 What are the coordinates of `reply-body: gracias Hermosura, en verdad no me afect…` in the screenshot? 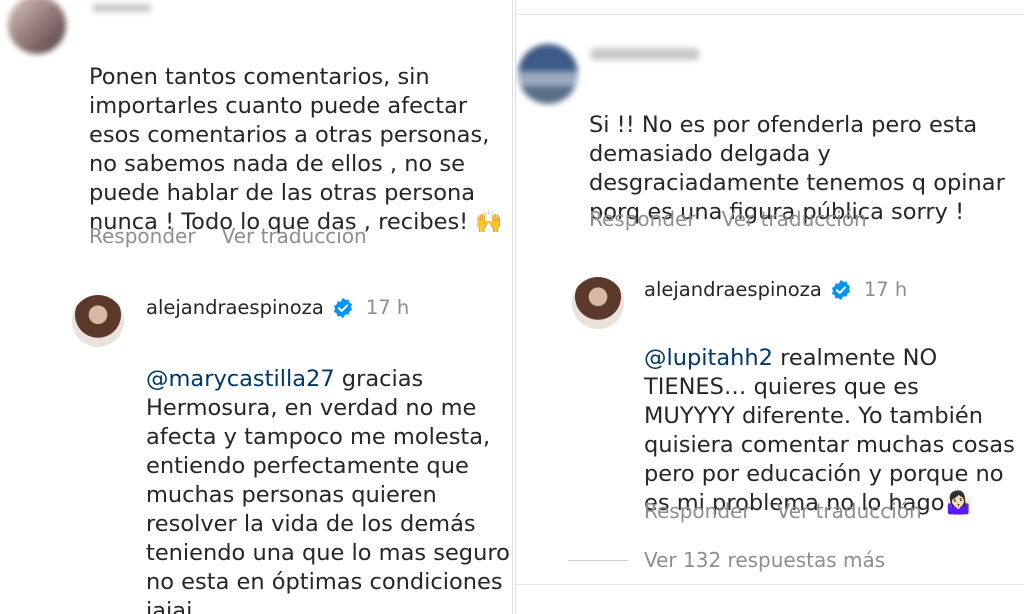 It's located at (328, 490).